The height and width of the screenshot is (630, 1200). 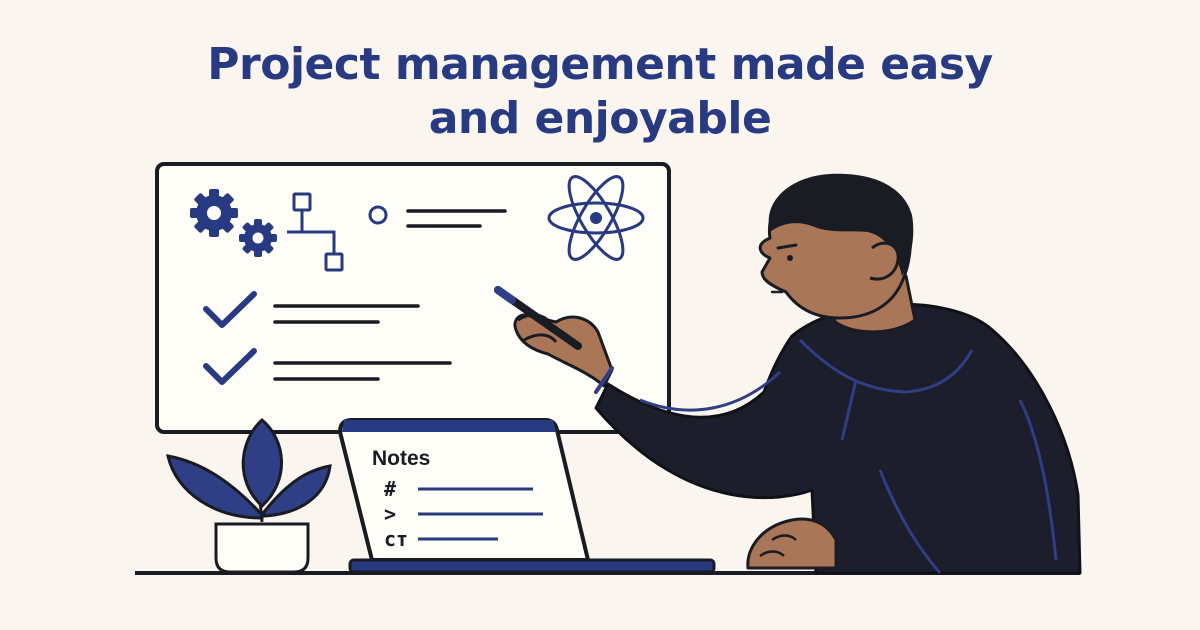 What do you see at coordinates (396, 539) in the screenshot?
I see `laptop-symbol-ct: ст` at bounding box center [396, 539].